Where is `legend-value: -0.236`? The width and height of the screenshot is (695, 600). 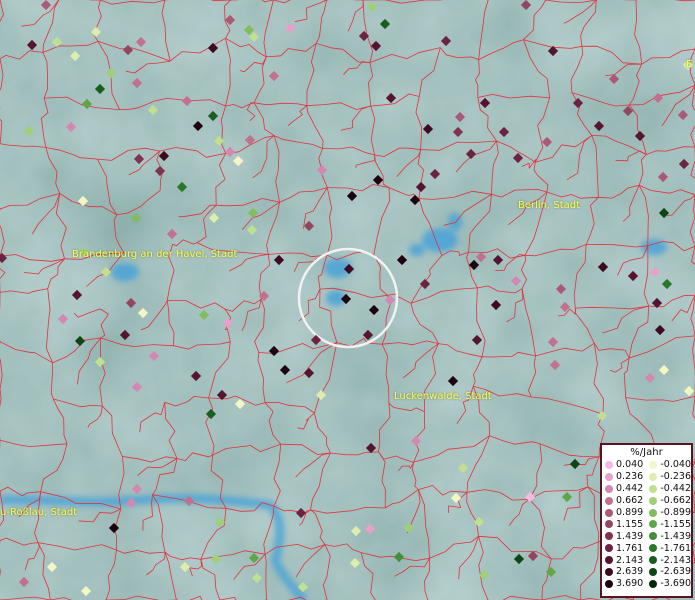 legend-value: -0.236 is located at coordinates (675, 477).